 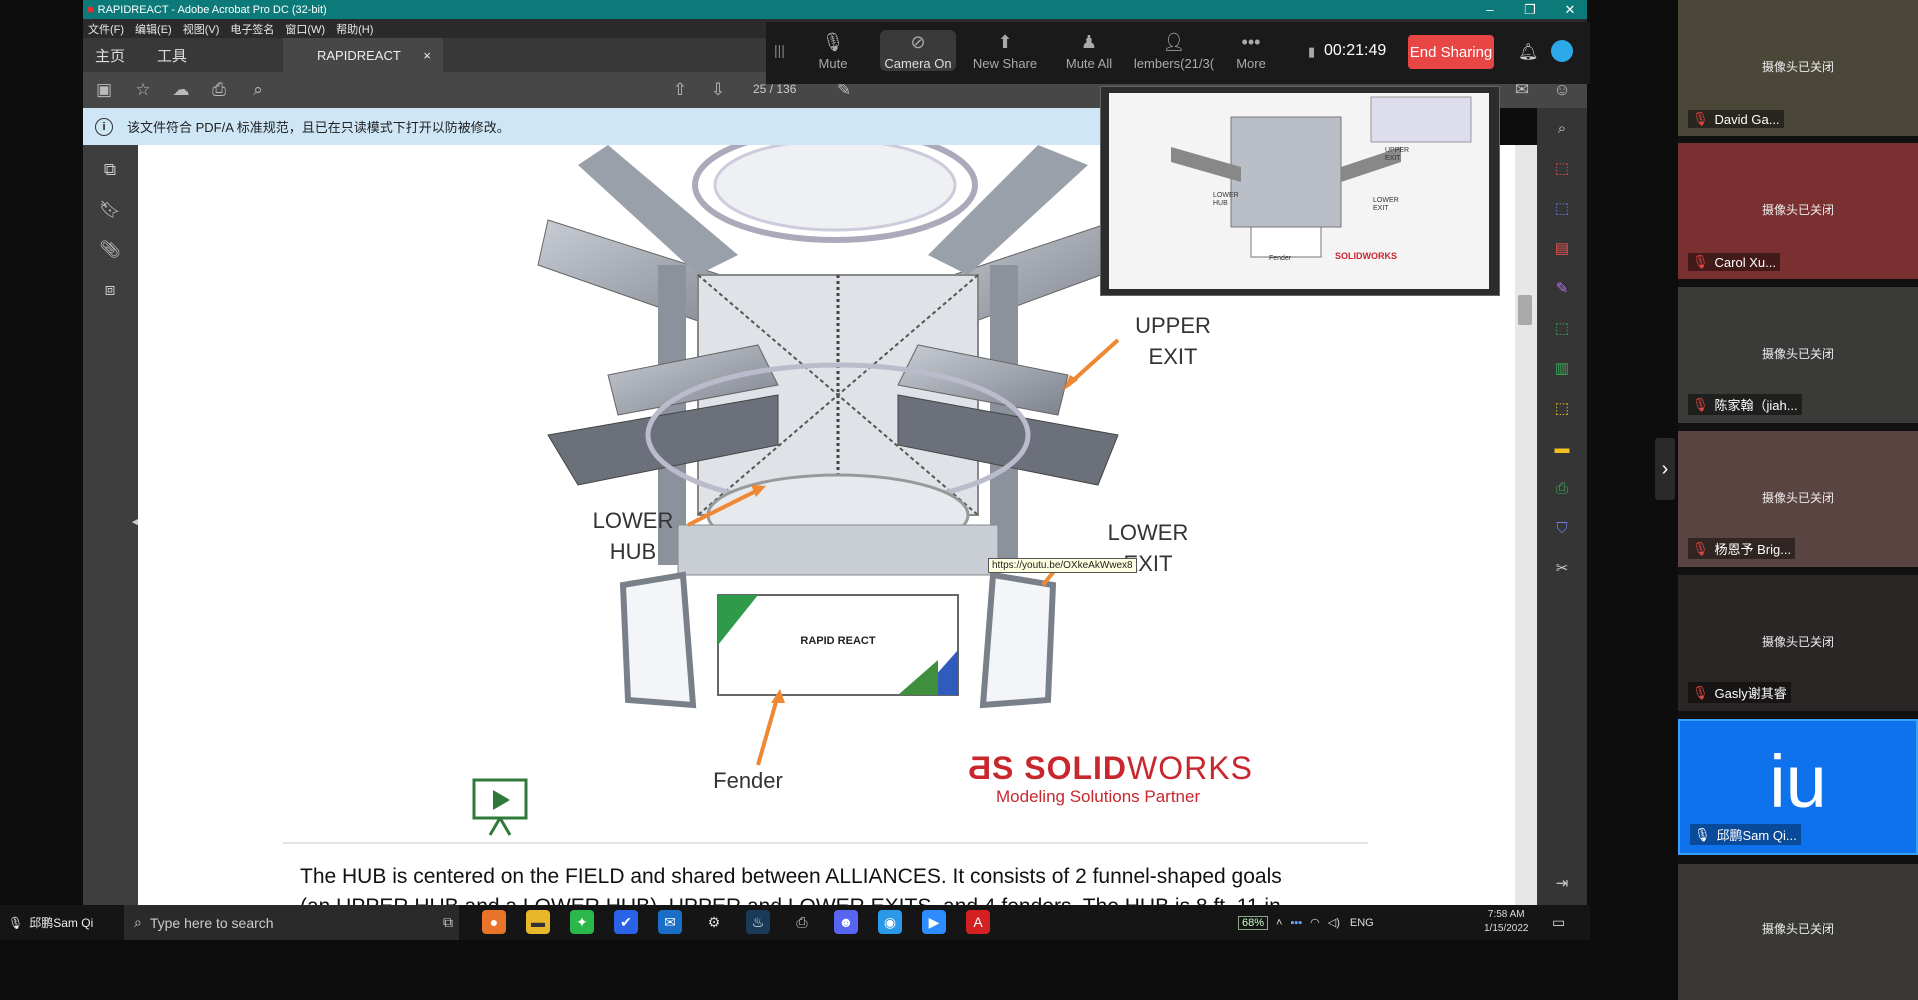 What do you see at coordinates (1334, 922) in the screenshot?
I see `volume-icon: ◁)` at bounding box center [1334, 922].